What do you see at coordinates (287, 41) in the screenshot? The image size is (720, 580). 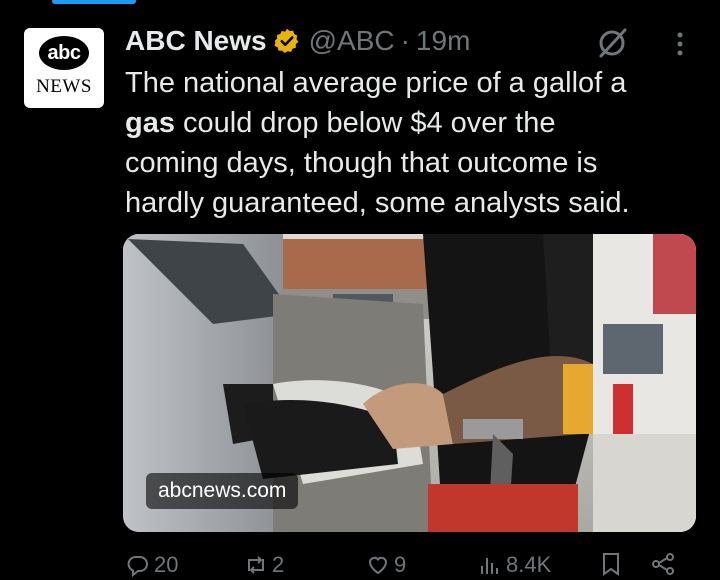 I see `verified-badge-icon` at bounding box center [287, 41].